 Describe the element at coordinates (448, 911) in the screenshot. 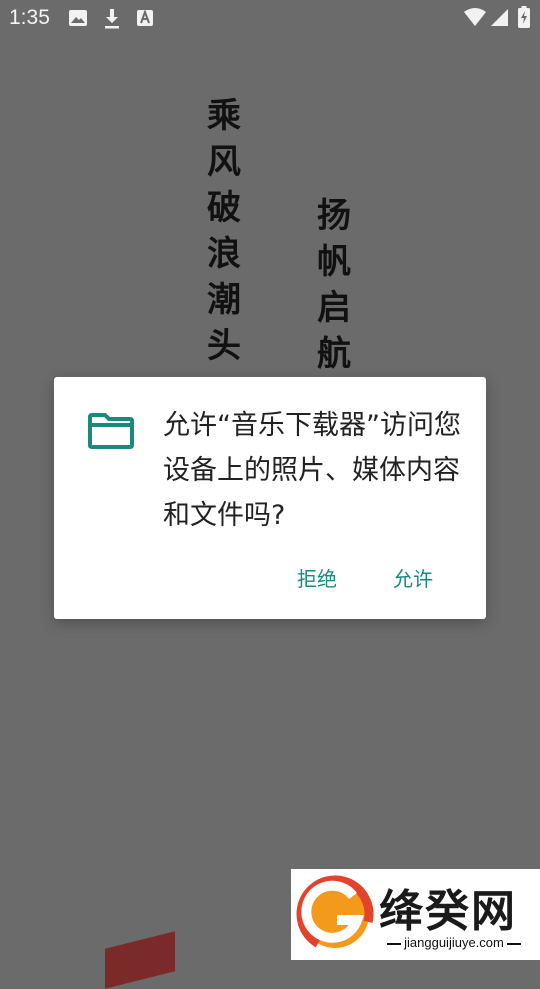

I see `watermark-title: 绛癸网` at that location.